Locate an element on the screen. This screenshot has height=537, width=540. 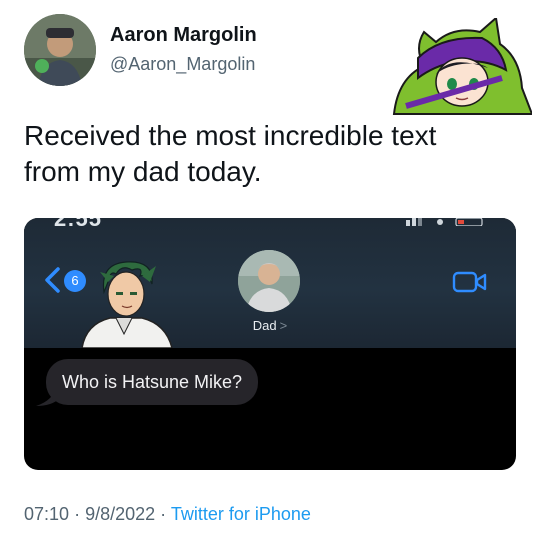
author-handle: @Aaron_Margolin is located at coordinates (182, 64).